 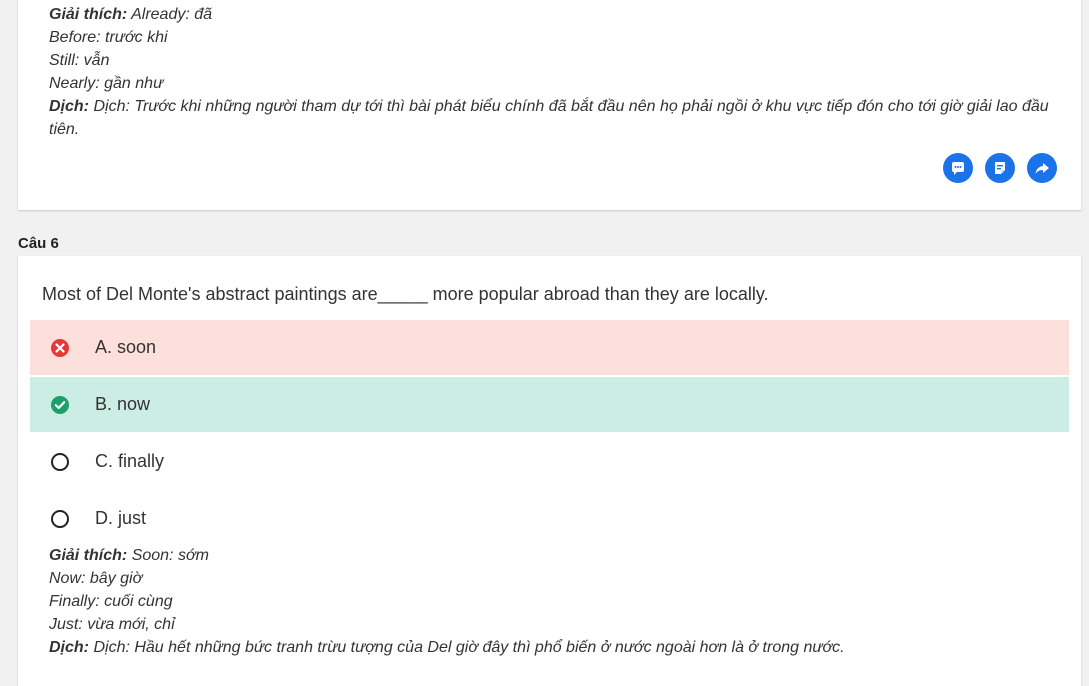 I want to click on option-label: C. finally, so click(x=130, y=461).